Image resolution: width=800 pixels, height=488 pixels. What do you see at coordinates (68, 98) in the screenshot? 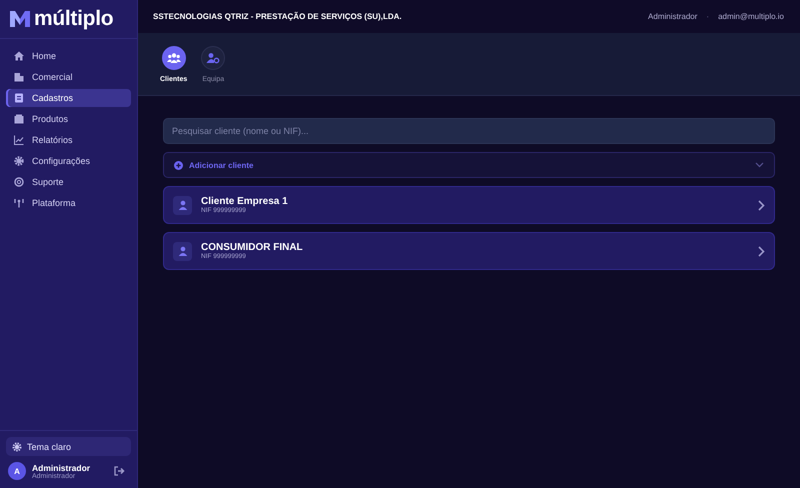
I see `nav-item: Cadastros` at bounding box center [68, 98].